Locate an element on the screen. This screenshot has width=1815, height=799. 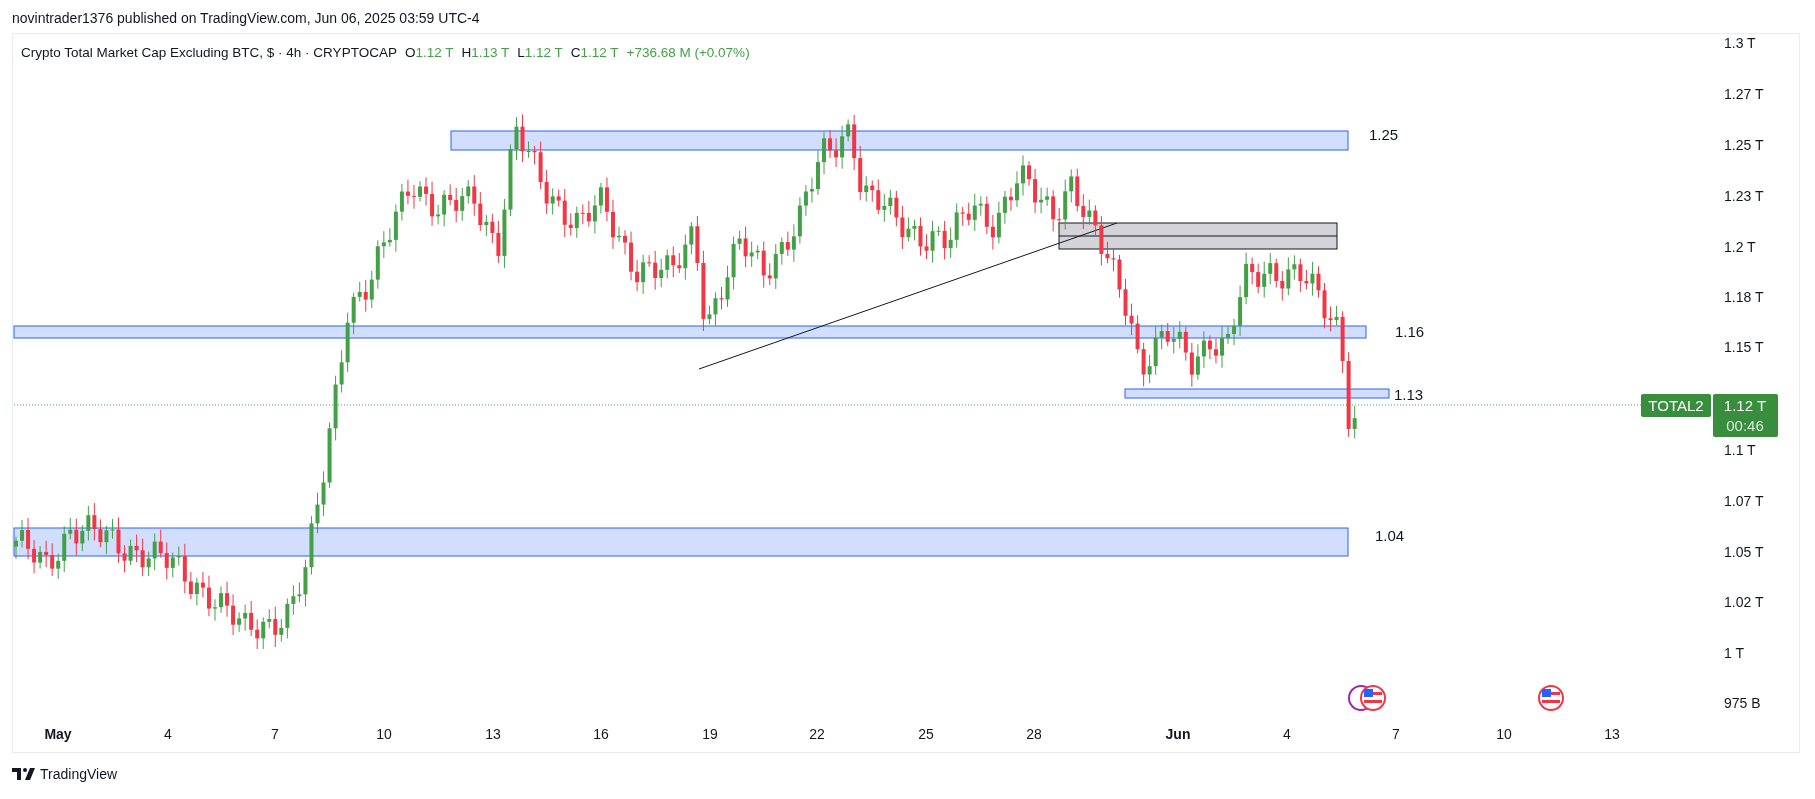
price-change: +736.68 M (+0.07%) is located at coordinates (688, 52).